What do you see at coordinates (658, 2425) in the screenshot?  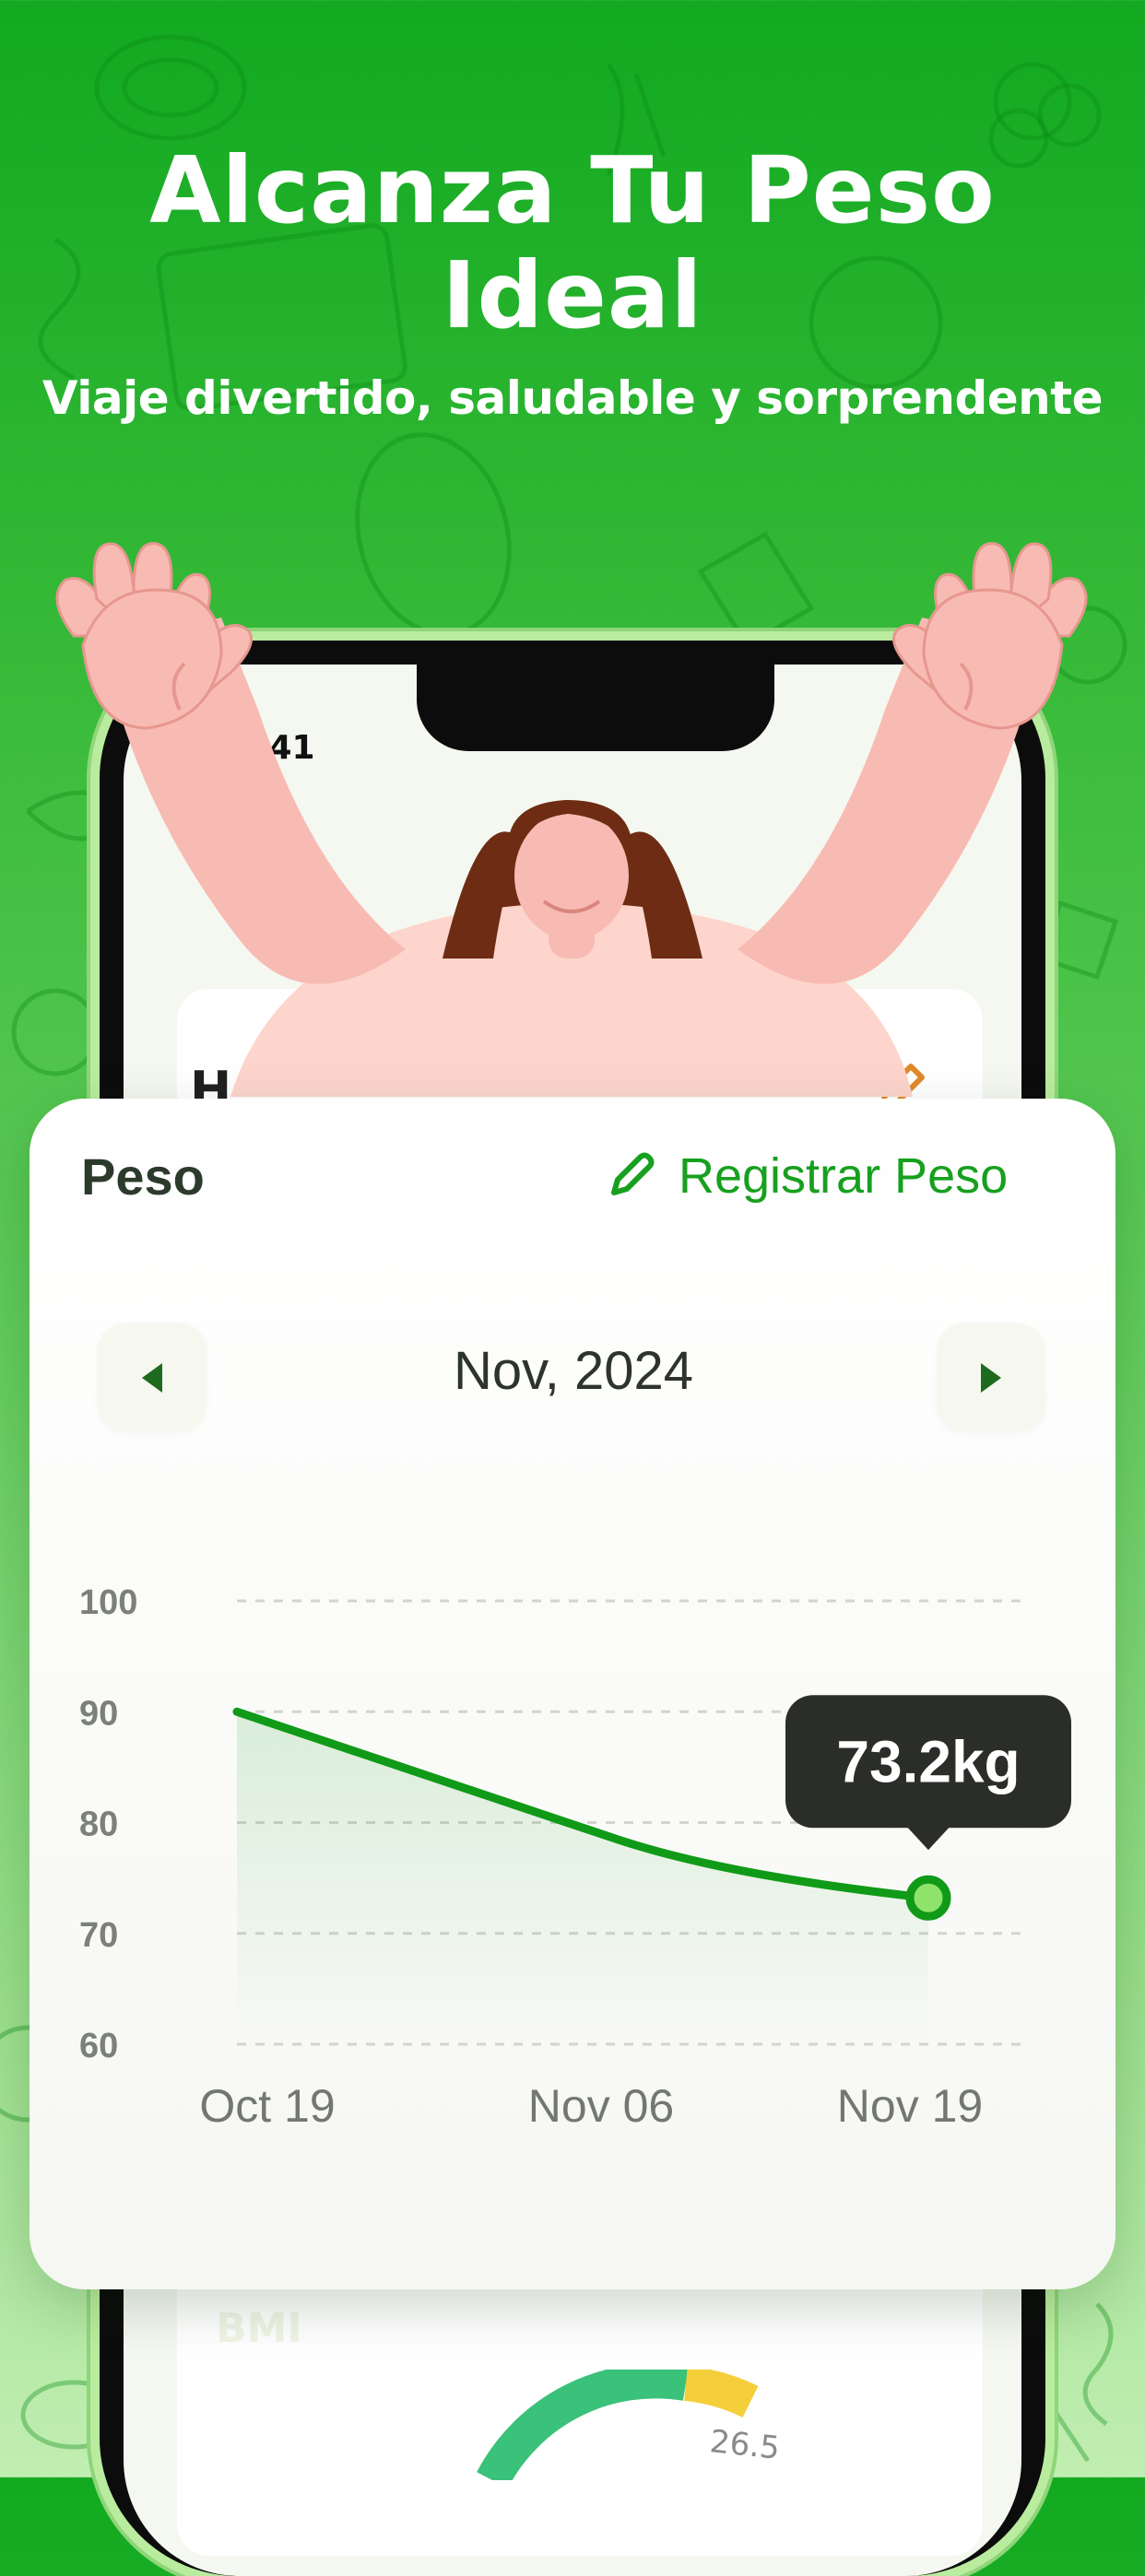 I see `bmi-gauge` at bounding box center [658, 2425].